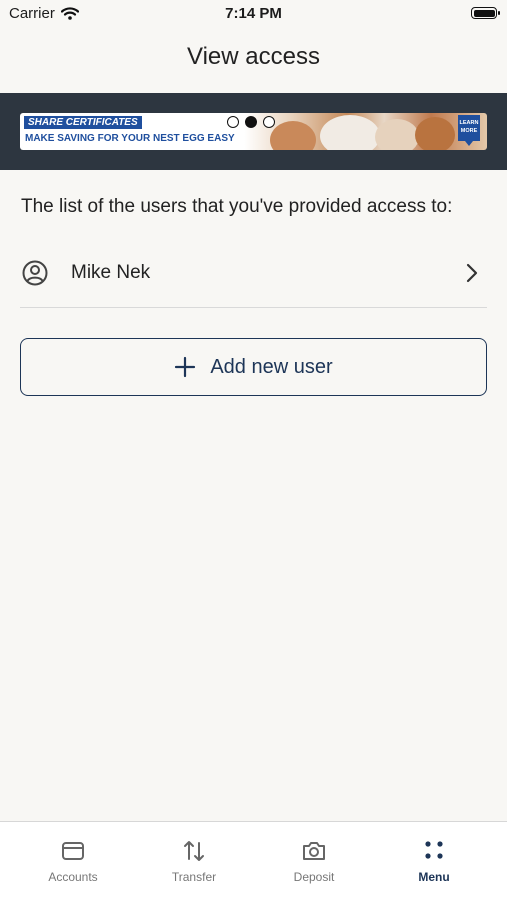 This screenshot has width=507, height=901. Describe the element at coordinates (434, 861) in the screenshot. I see `tab-menu: Menu` at that location.